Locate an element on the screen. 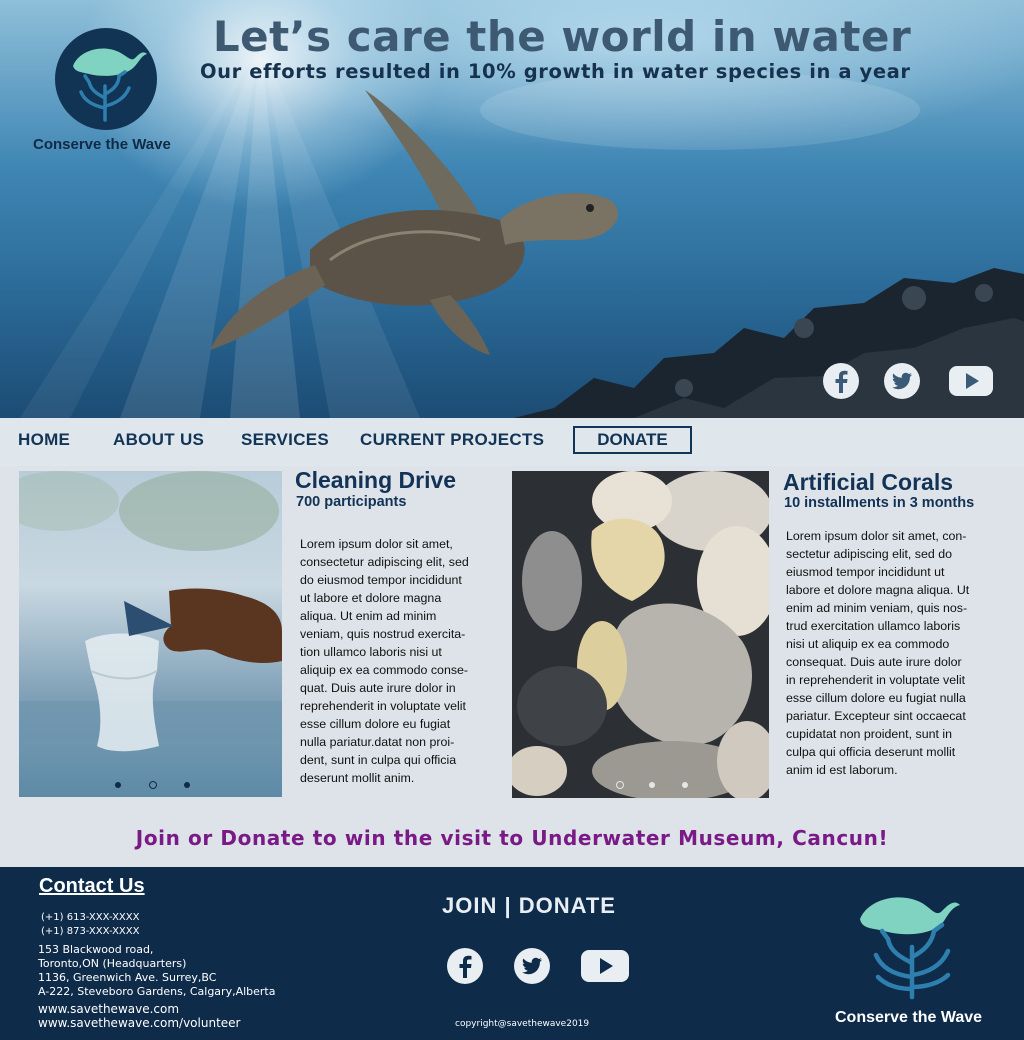 The image size is (1024, 1040). card-body-line: veniam, quis nostrud exercita- is located at coordinates (383, 634).